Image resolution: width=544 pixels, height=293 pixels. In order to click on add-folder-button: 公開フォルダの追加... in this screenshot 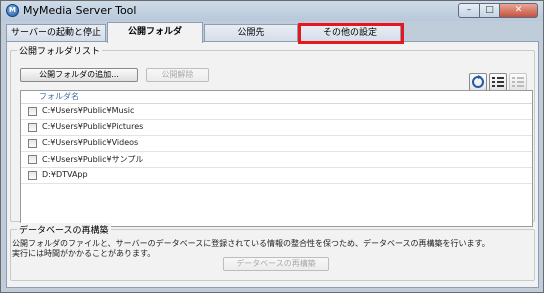, I will do `click(79, 75)`.